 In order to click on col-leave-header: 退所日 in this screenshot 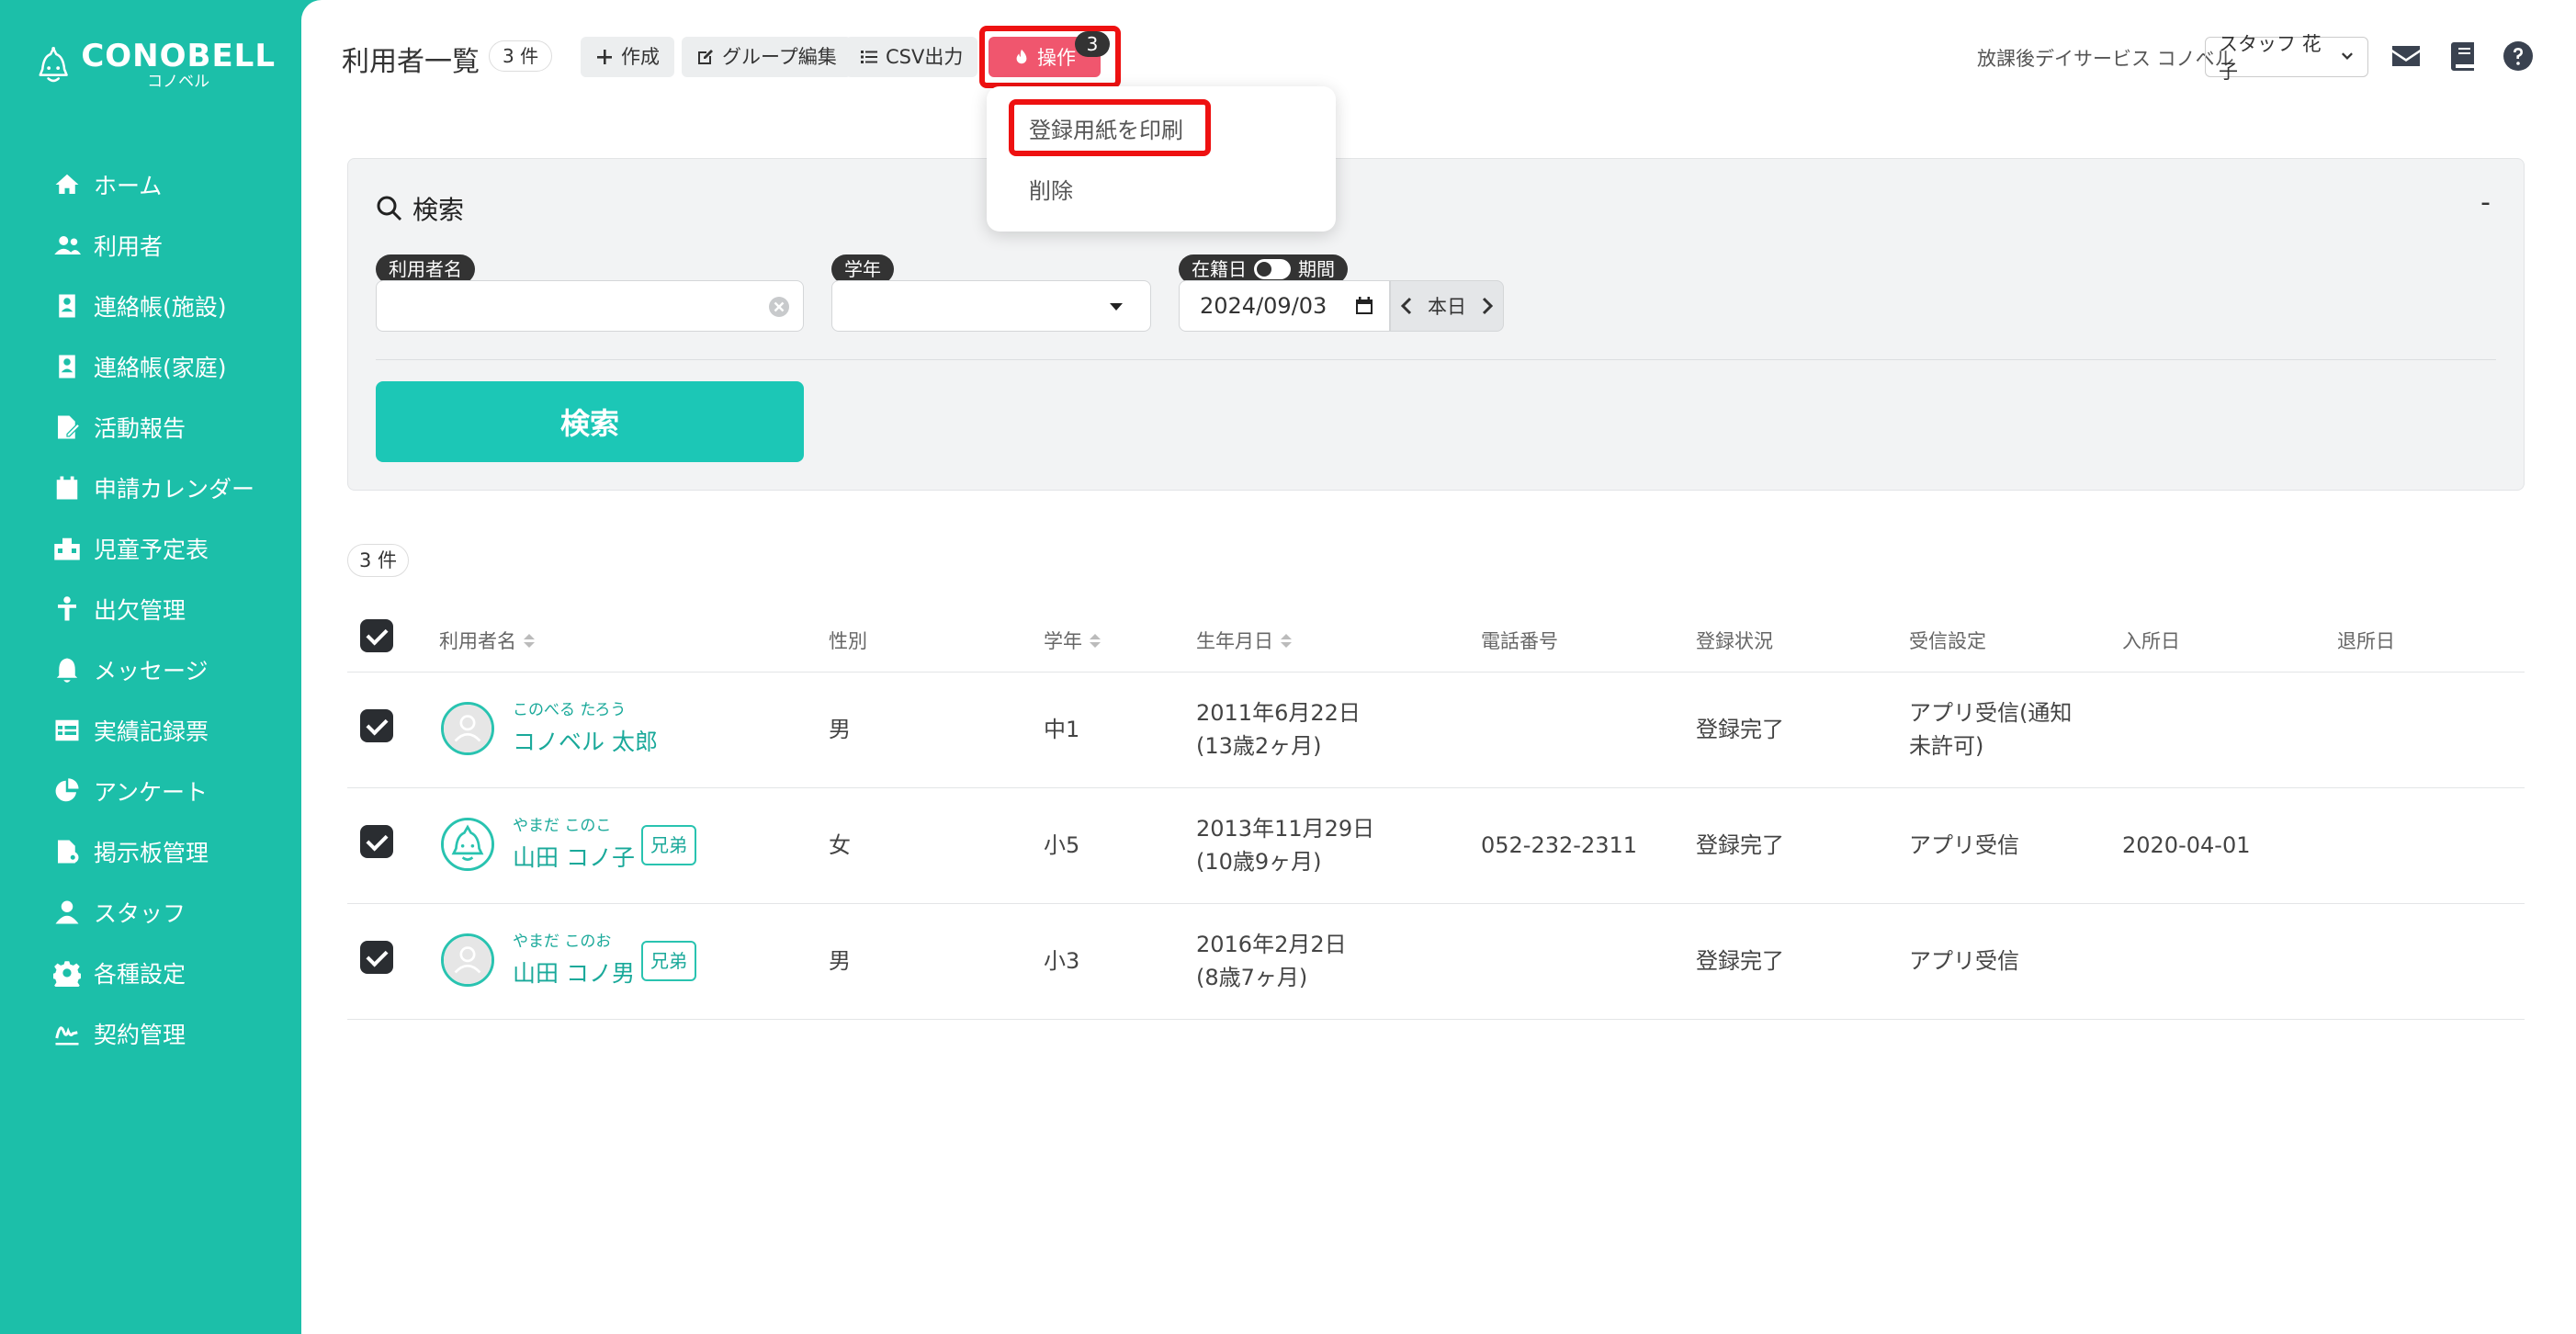, I will do `click(2366, 641)`.